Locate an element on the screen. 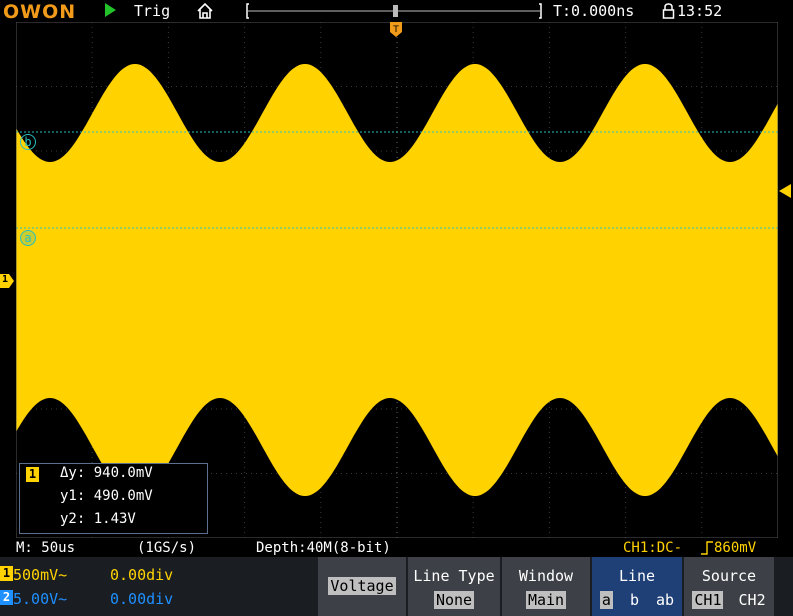  trigger-time: T:0.000ns is located at coordinates (594, 11).